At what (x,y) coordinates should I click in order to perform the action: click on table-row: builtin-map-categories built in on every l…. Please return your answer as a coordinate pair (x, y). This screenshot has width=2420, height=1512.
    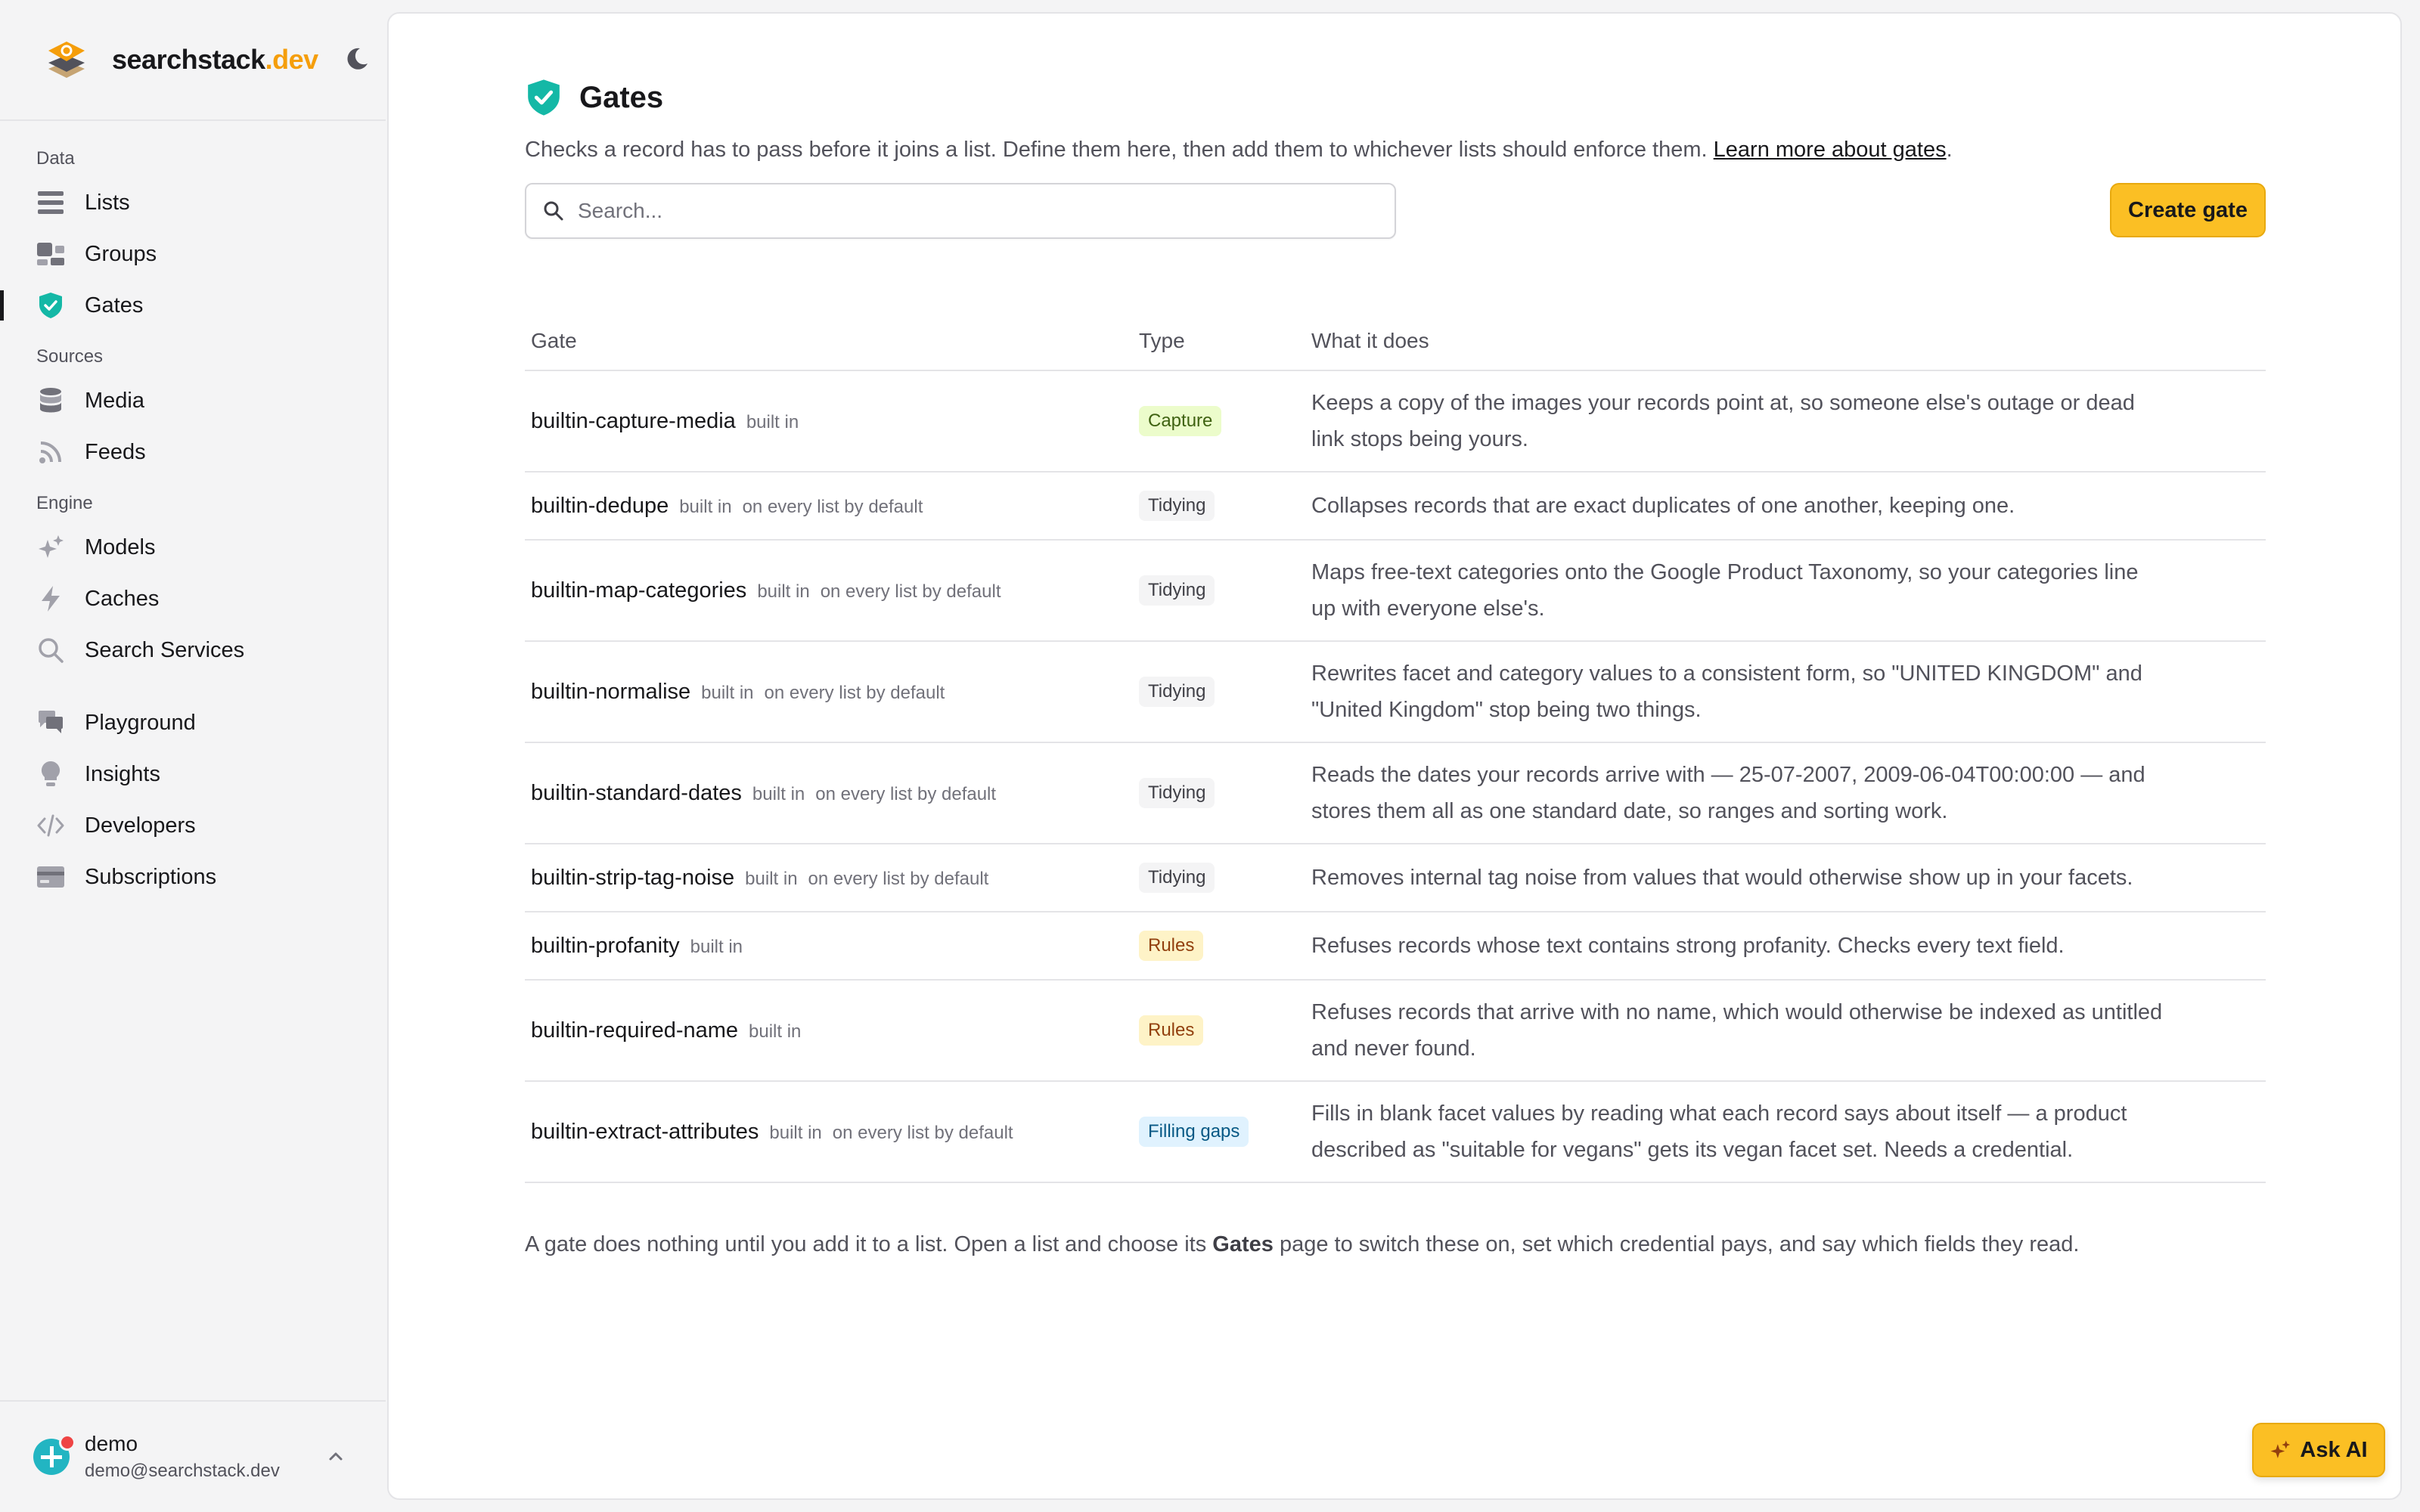
    Looking at the image, I should click on (1395, 591).